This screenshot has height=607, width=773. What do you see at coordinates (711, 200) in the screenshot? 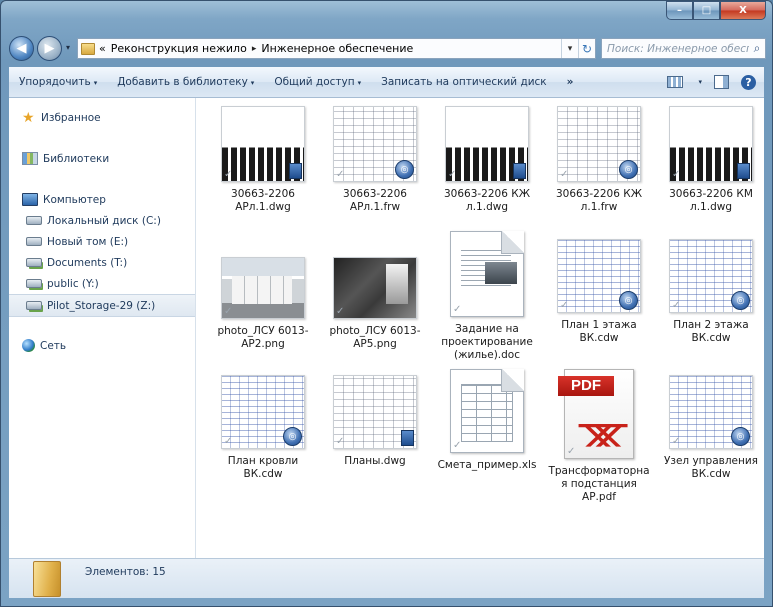
I see `file-name: 30663-2206 КМ л.1.dwg` at bounding box center [711, 200].